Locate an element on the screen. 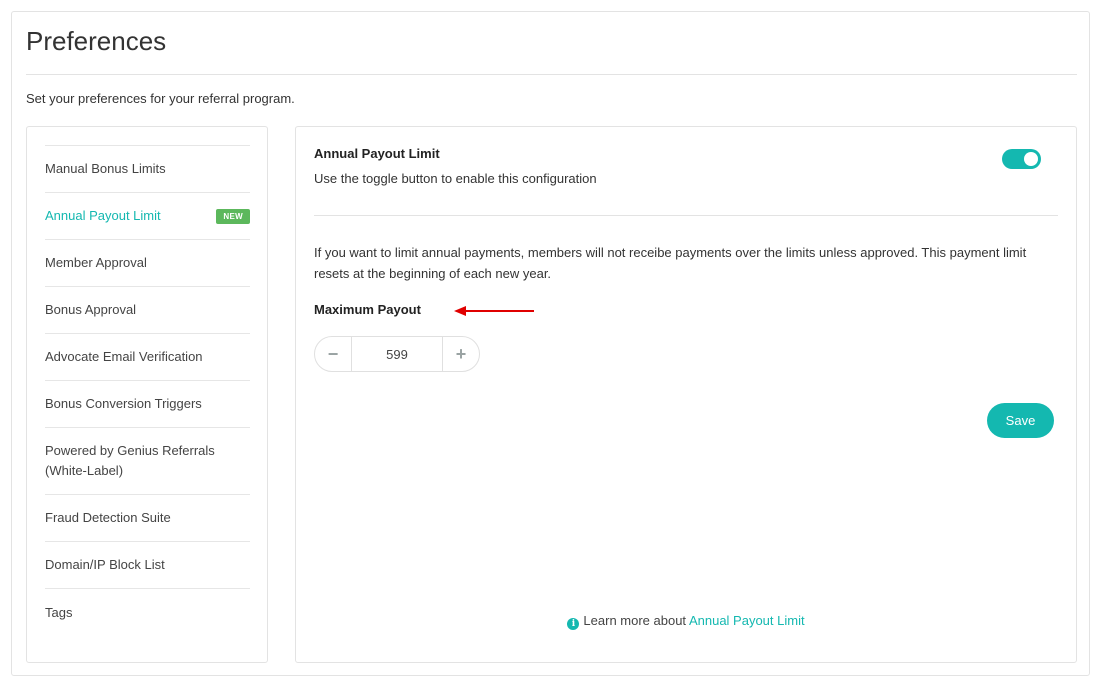 Image resolution: width=1104 pixels, height=684 pixels. maximum-payout-label: Maximum Payout is located at coordinates (367, 309).